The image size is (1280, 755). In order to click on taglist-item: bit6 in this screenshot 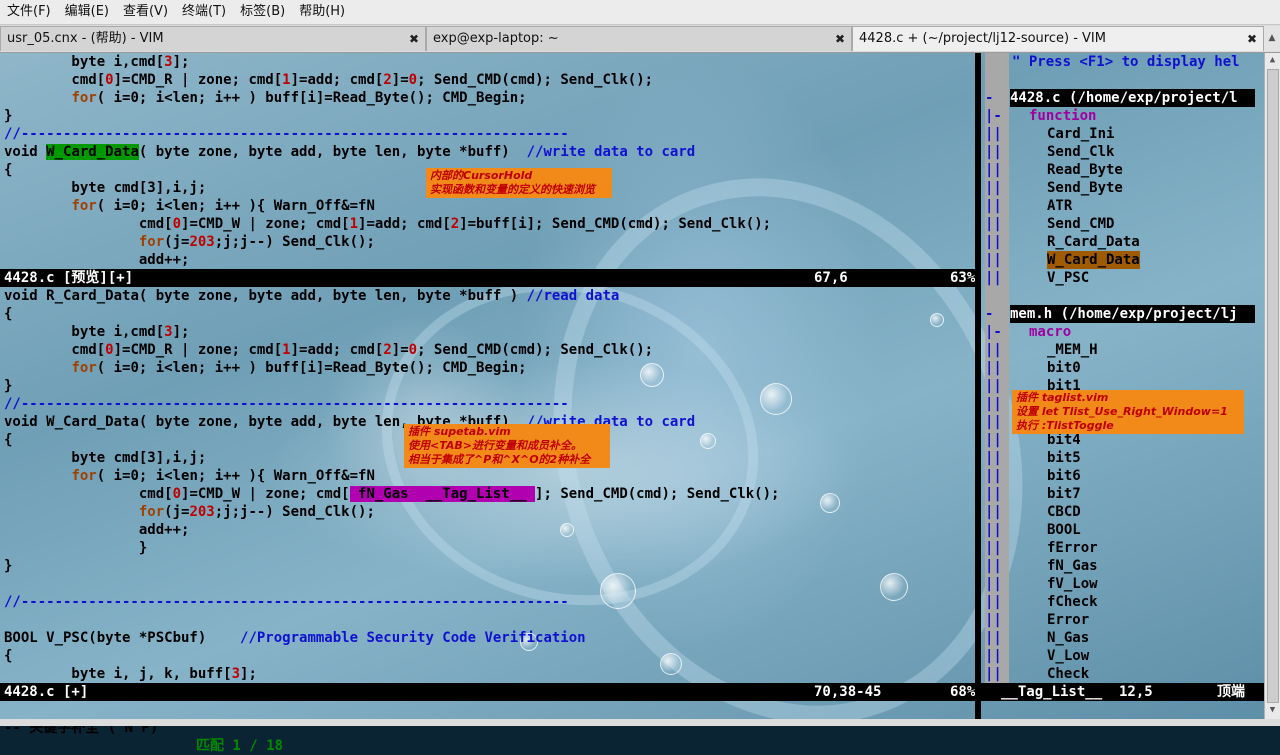, I will do `click(1064, 476)`.